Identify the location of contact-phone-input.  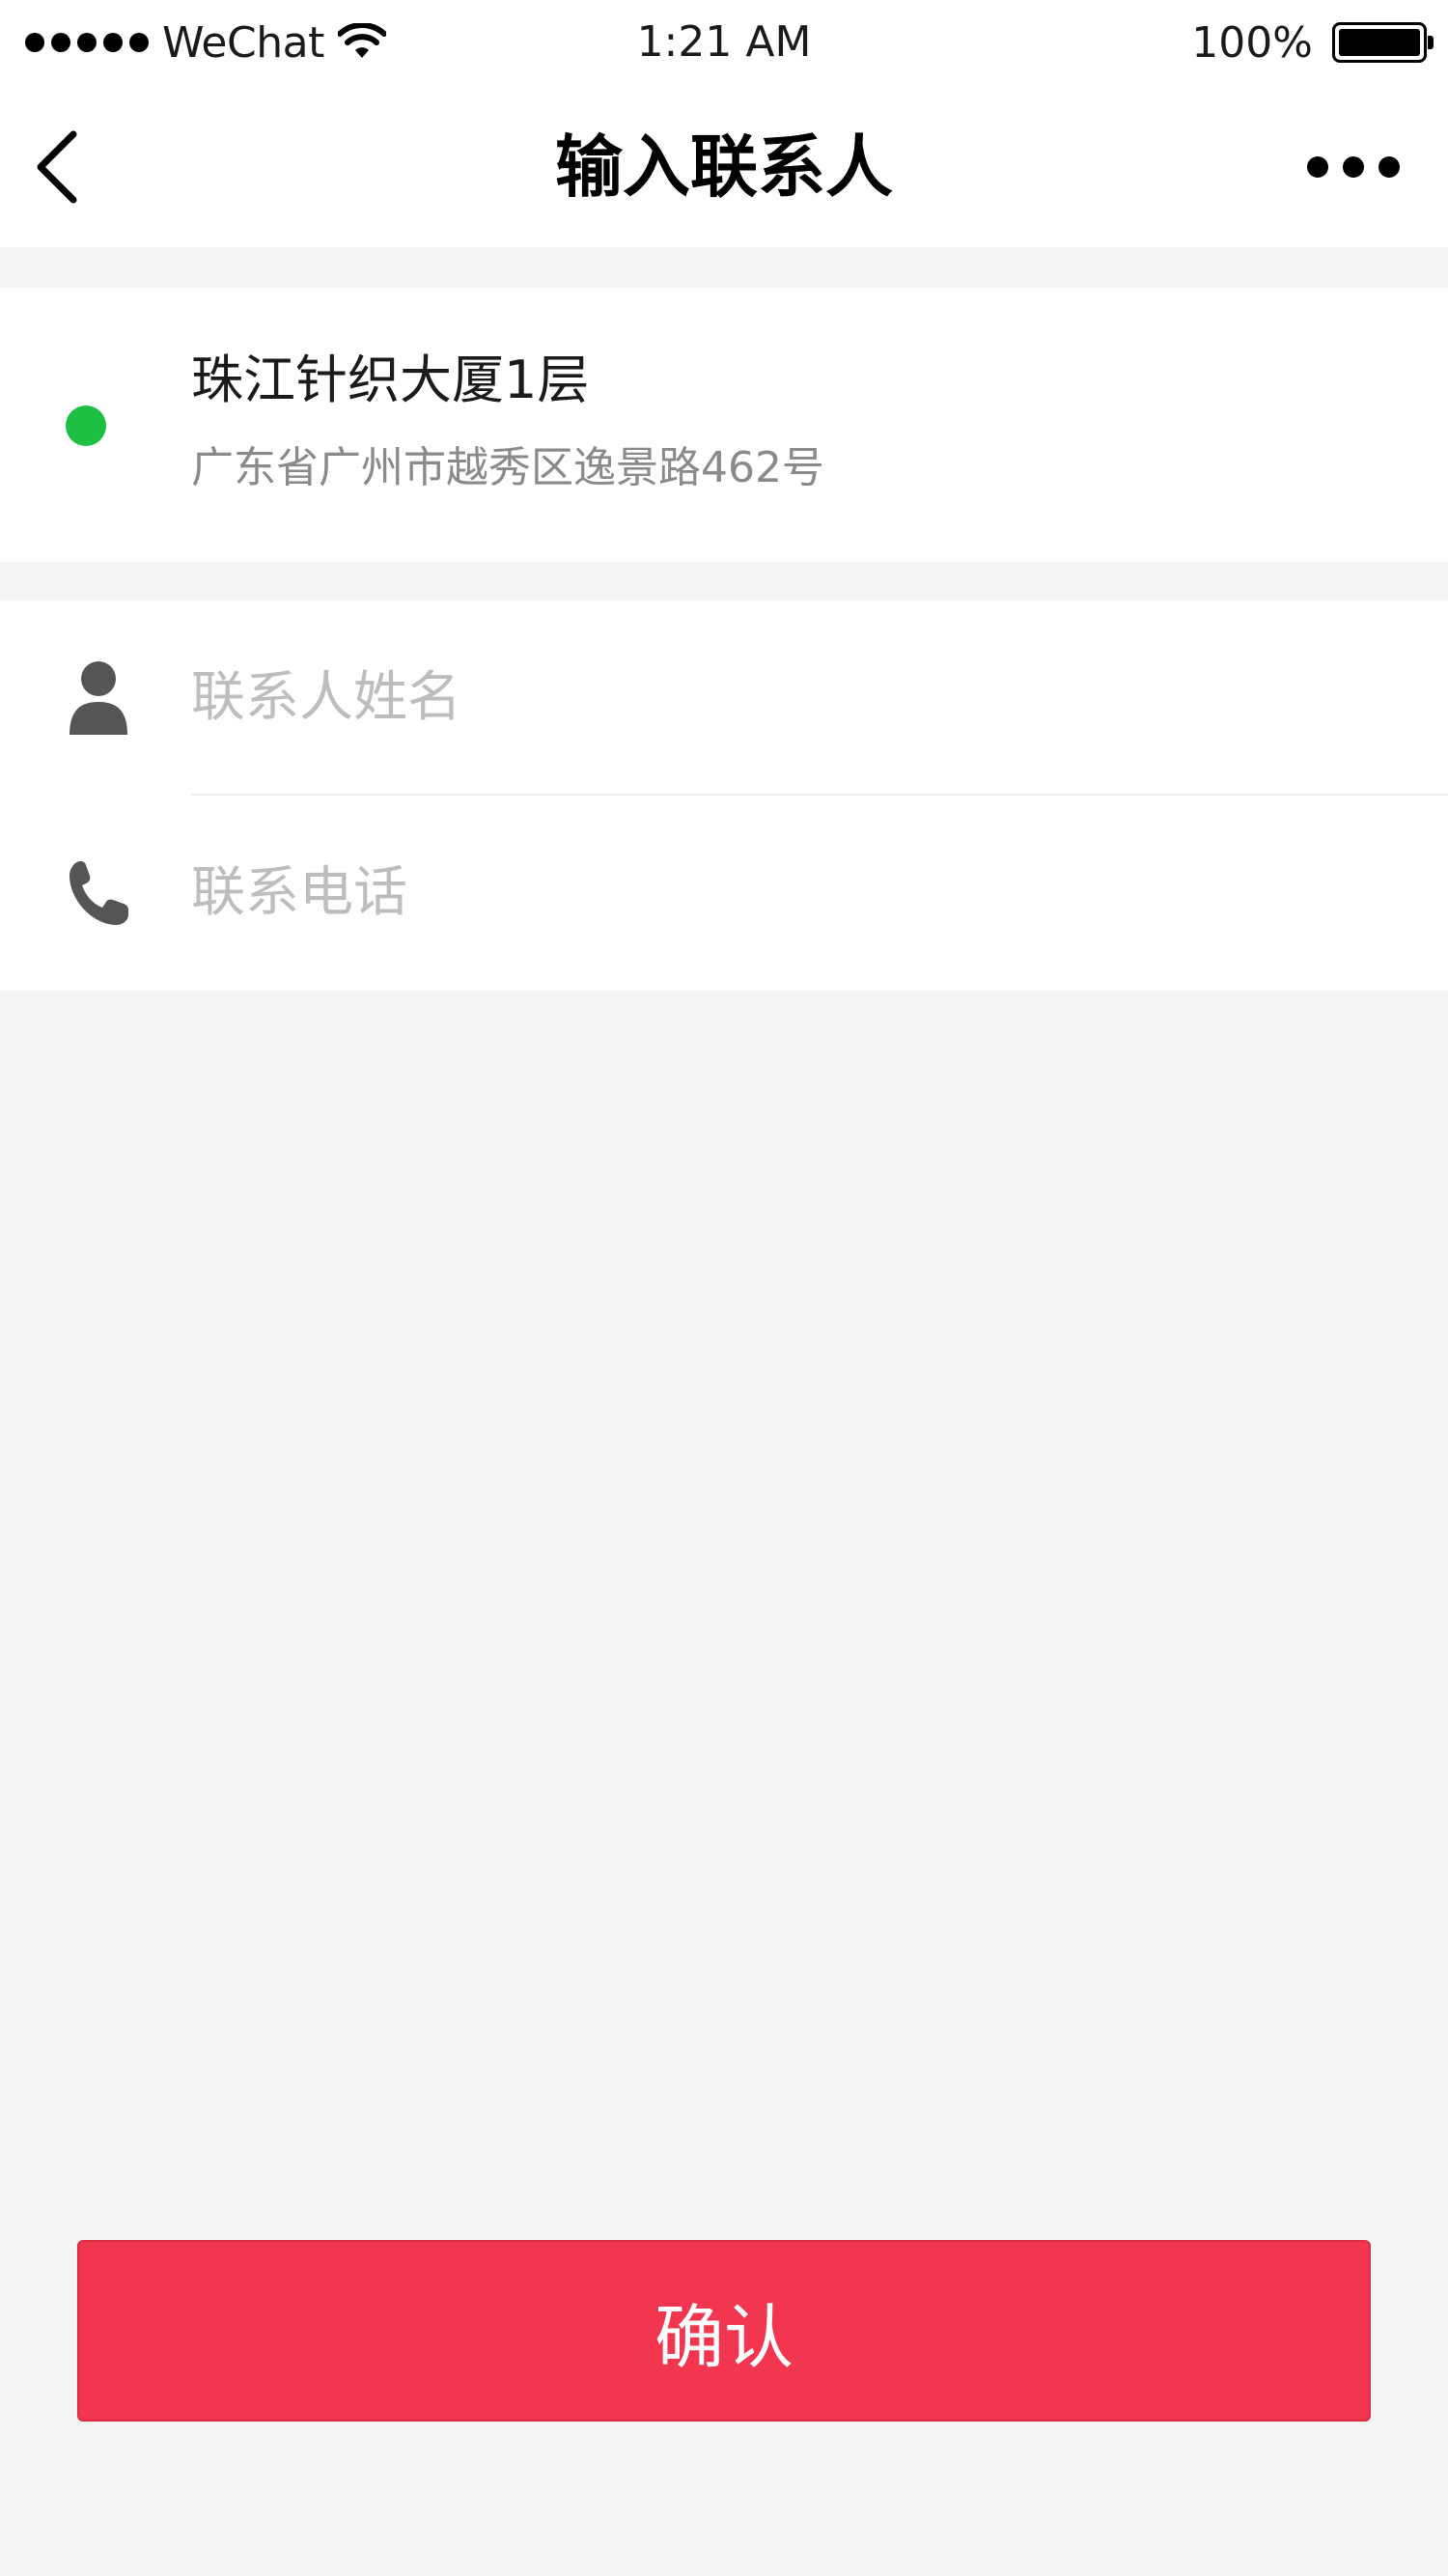
(789, 892).